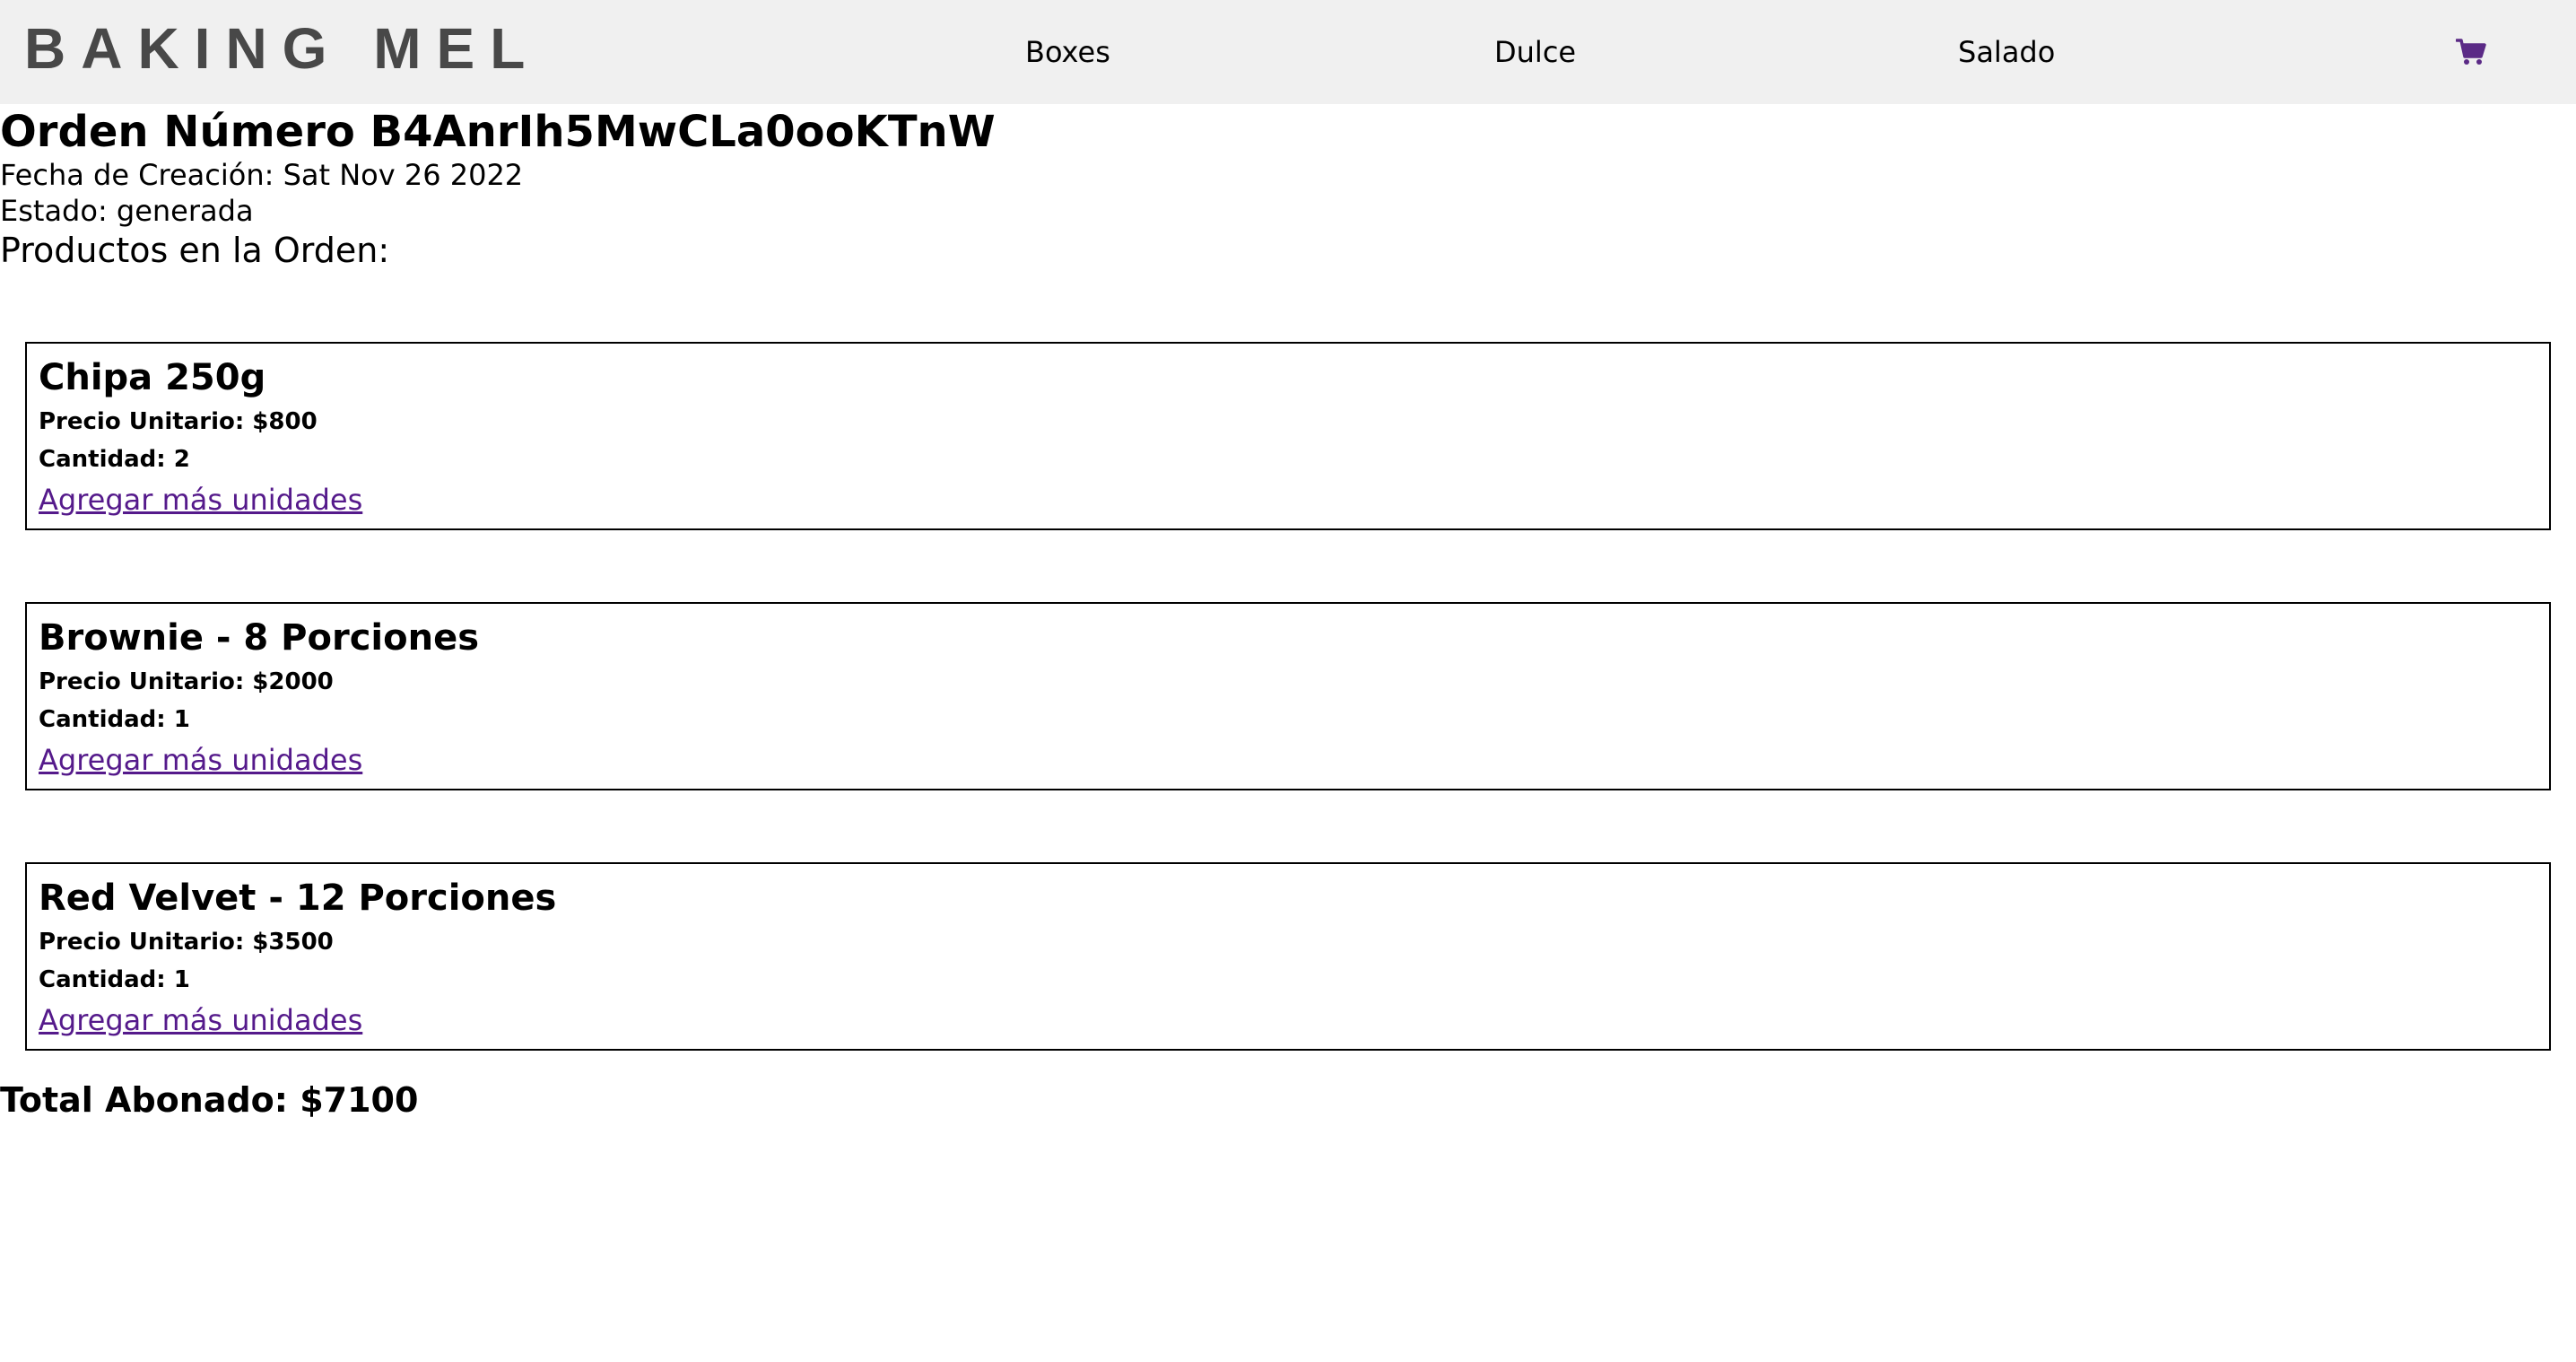 The width and height of the screenshot is (2576, 1362). I want to click on order-created-date: Fecha de Creación: Sat Nov 26 2022, so click(262, 175).